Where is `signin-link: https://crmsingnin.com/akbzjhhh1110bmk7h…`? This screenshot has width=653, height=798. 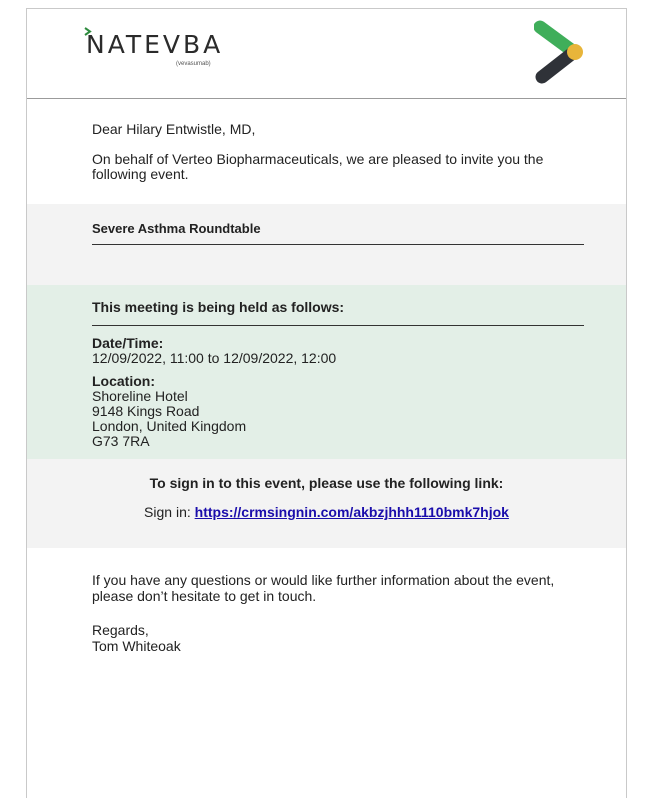
signin-link: https://crmsingnin.com/akbzjhhh1110bmk7h… is located at coordinates (352, 512).